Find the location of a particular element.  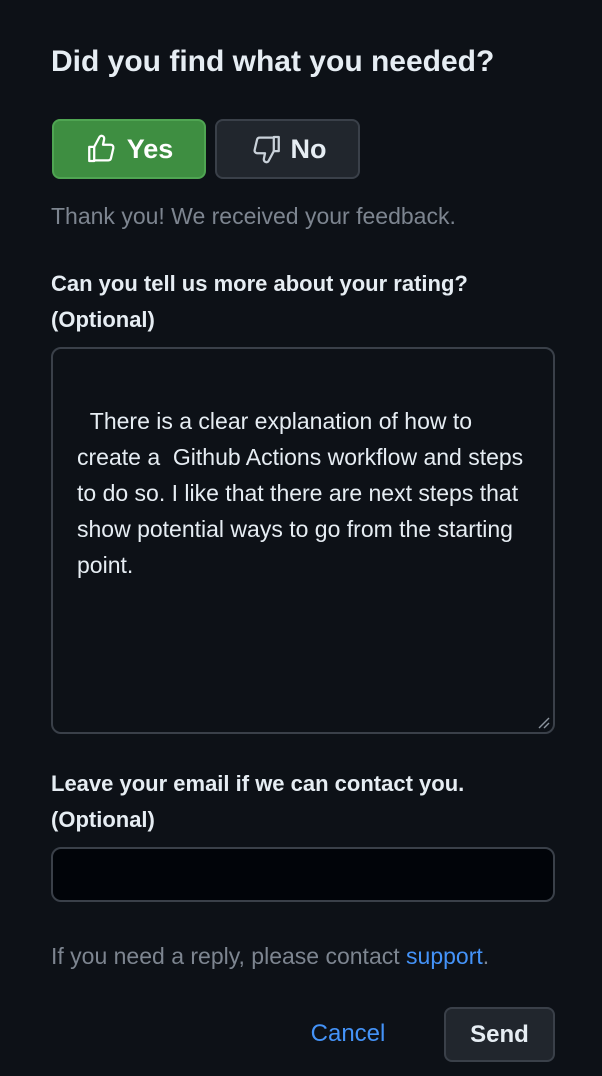

resize-handle-icon is located at coordinates (543, 722).